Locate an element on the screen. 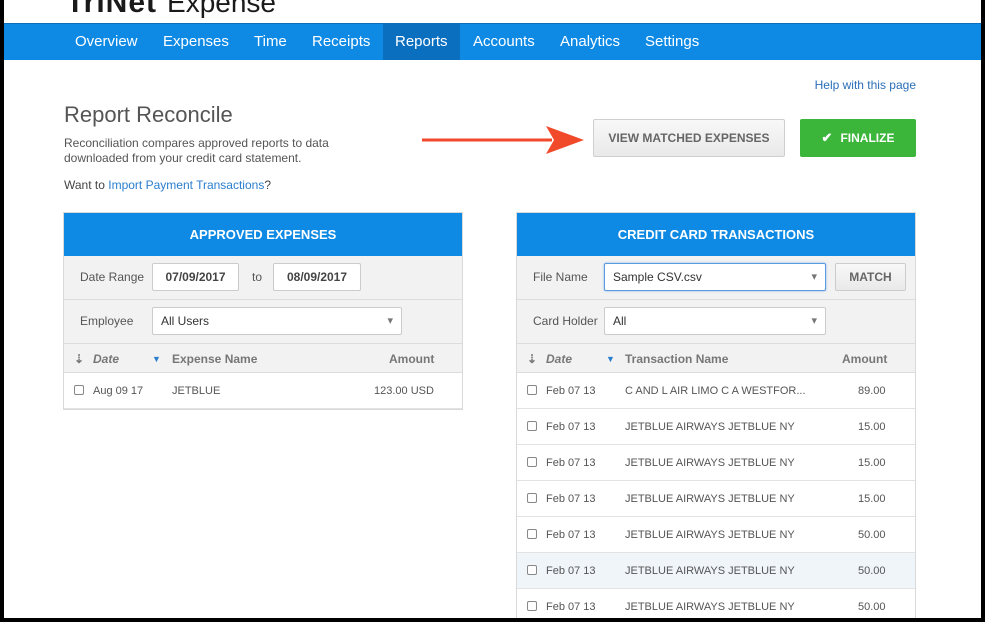  file-name-select: Sample CSV.csv is located at coordinates (715, 277).